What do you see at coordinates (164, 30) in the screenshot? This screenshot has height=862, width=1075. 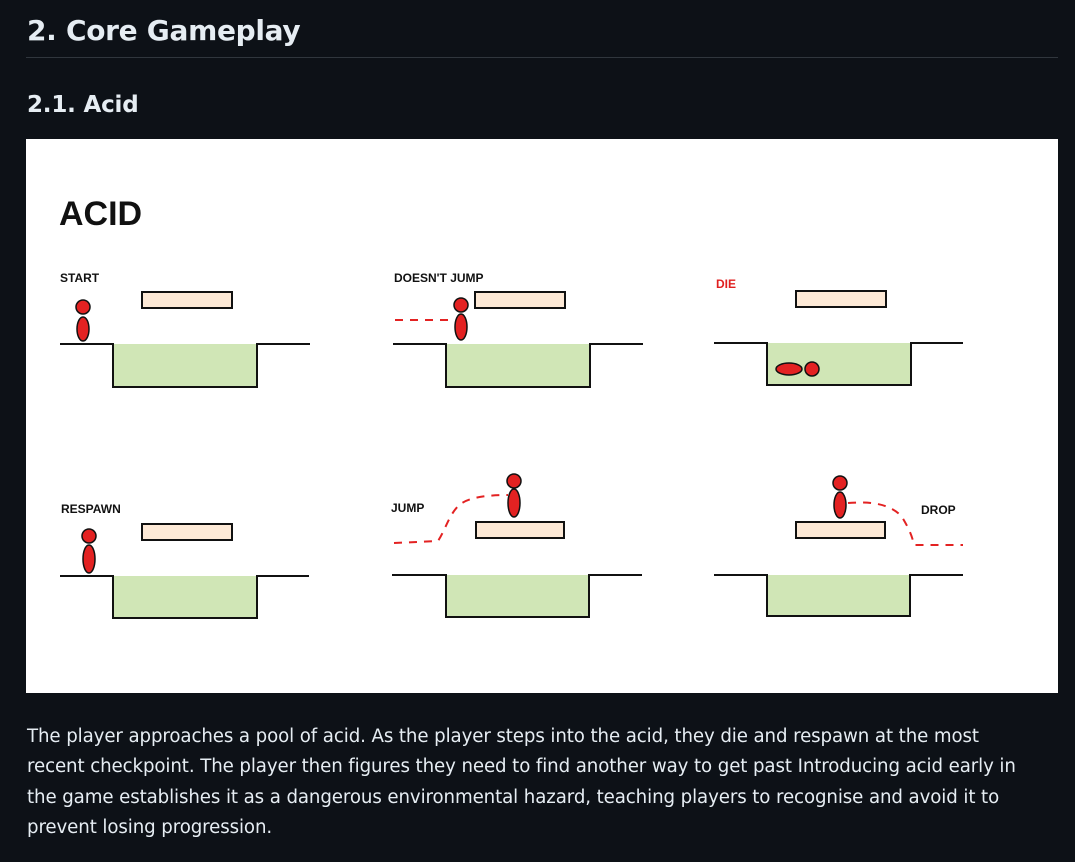 I see `section-heading: 2. Core Gameplay` at bounding box center [164, 30].